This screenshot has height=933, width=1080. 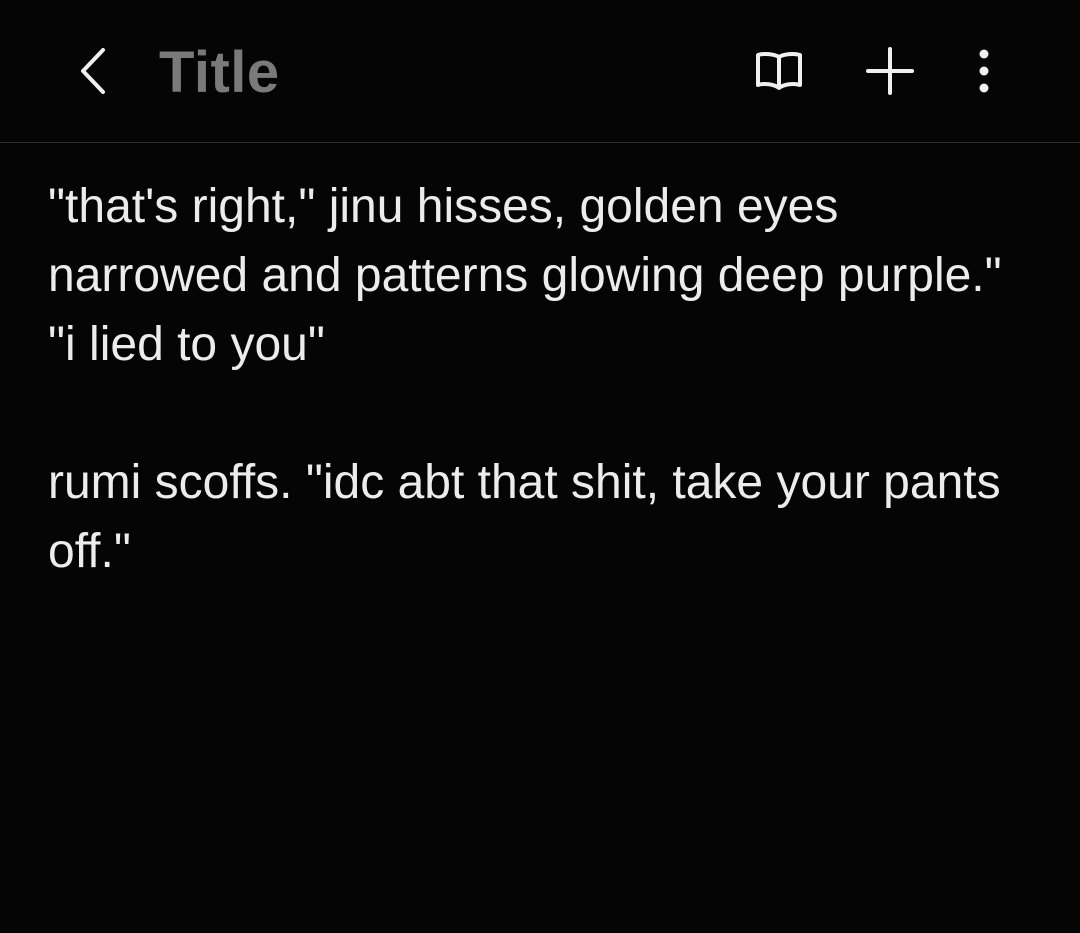 I want to click on reading-mode-button, so click(x=779, y=71).